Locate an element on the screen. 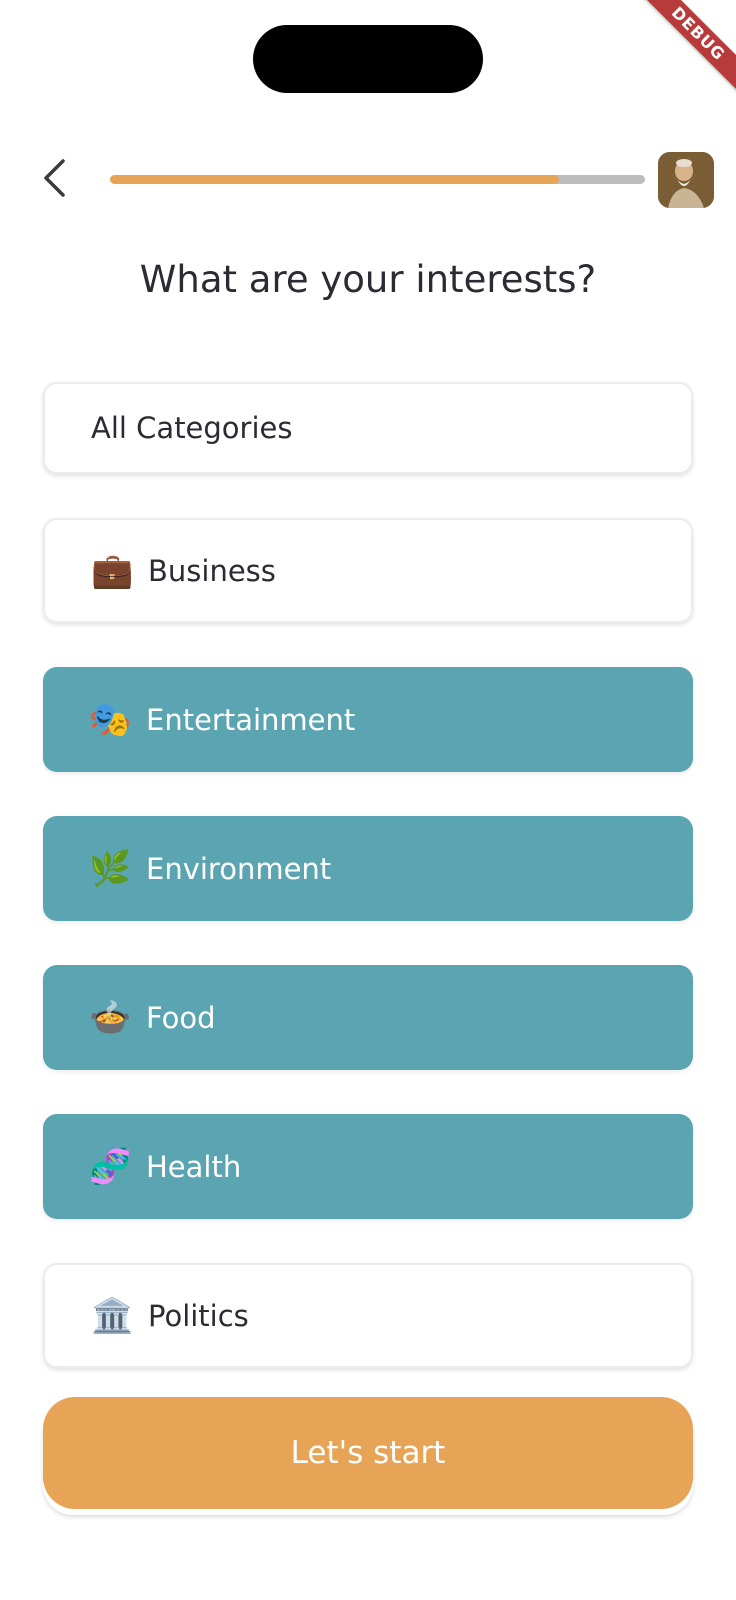  start-button: Let's start is located at coordinates (368, 1453).